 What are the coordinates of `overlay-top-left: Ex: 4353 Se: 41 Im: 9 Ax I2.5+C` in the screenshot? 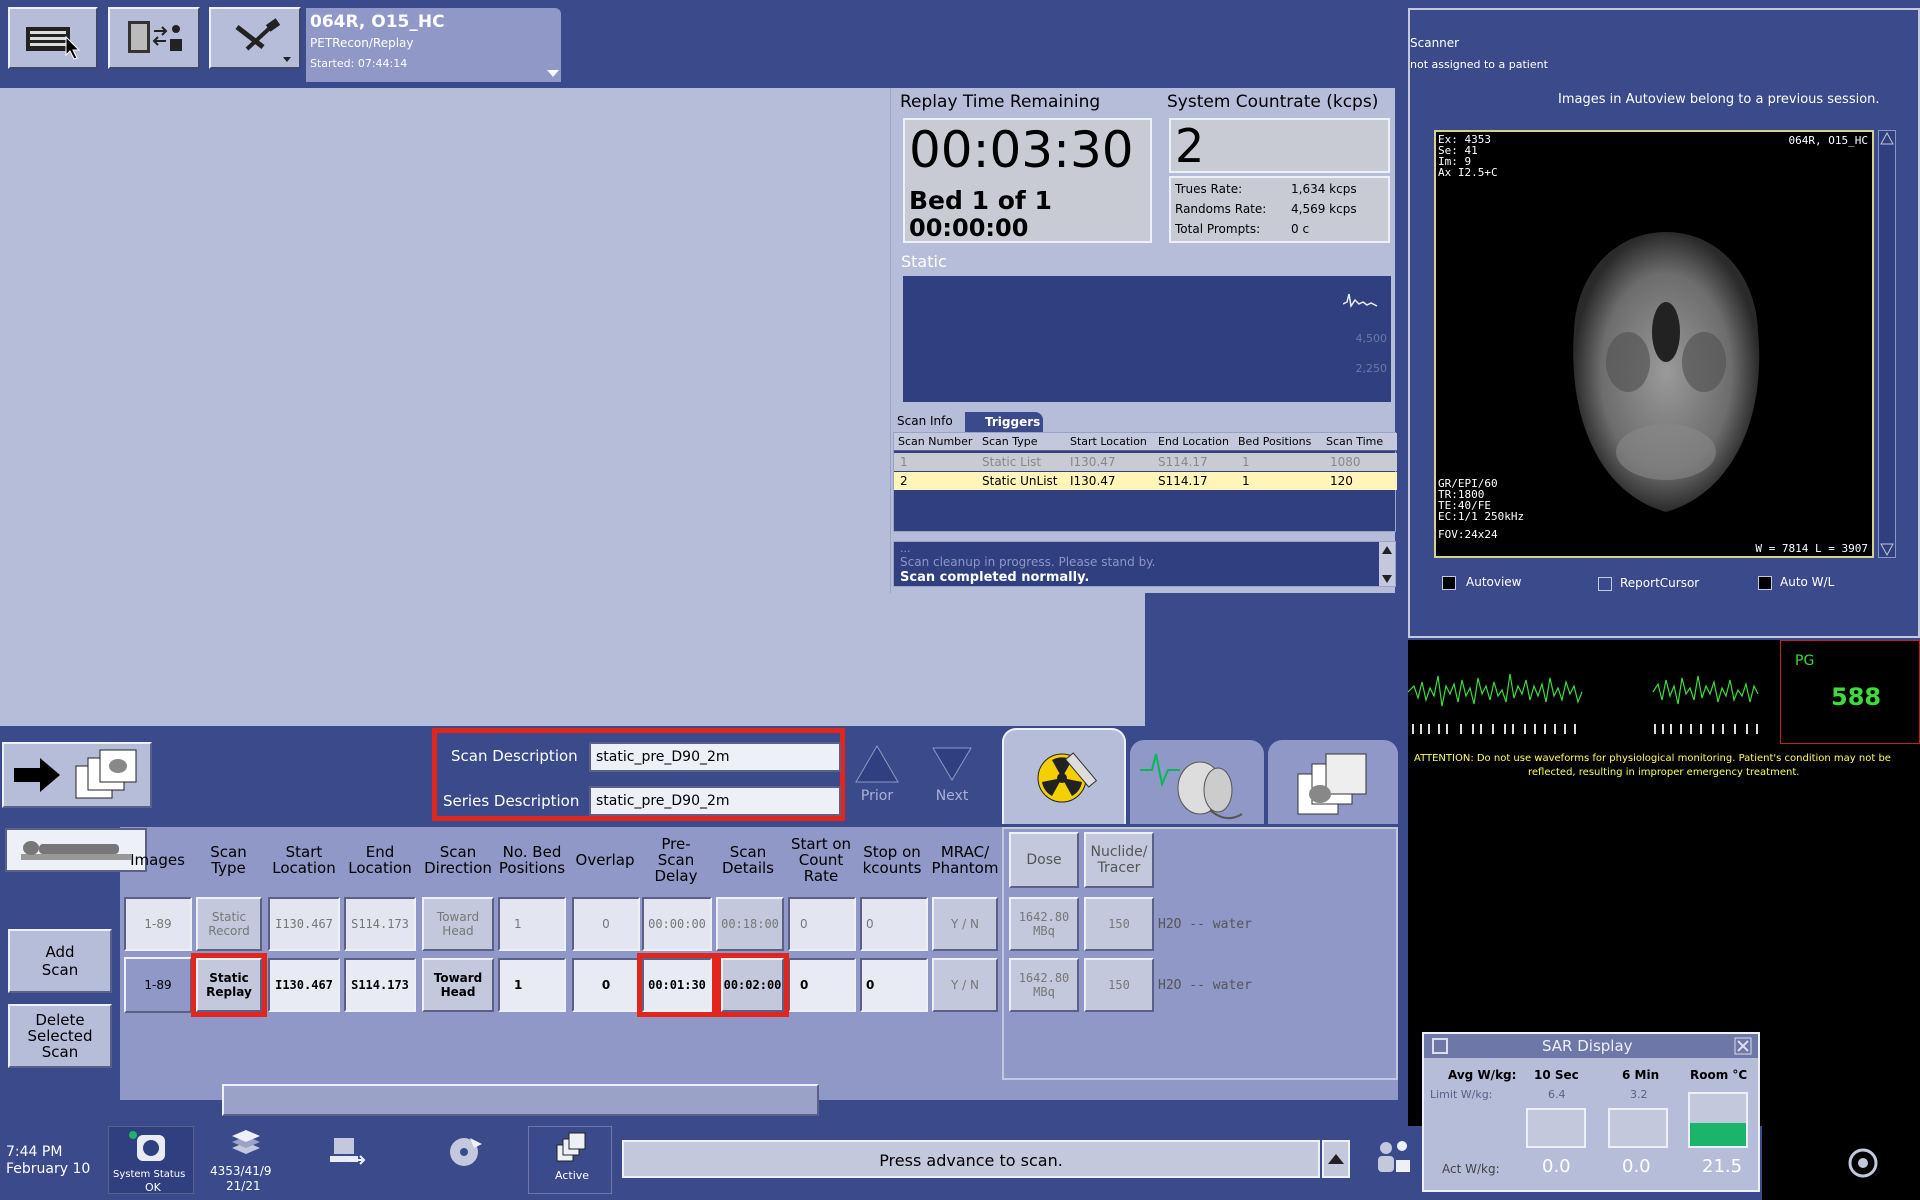 It's located at (1468, 156).